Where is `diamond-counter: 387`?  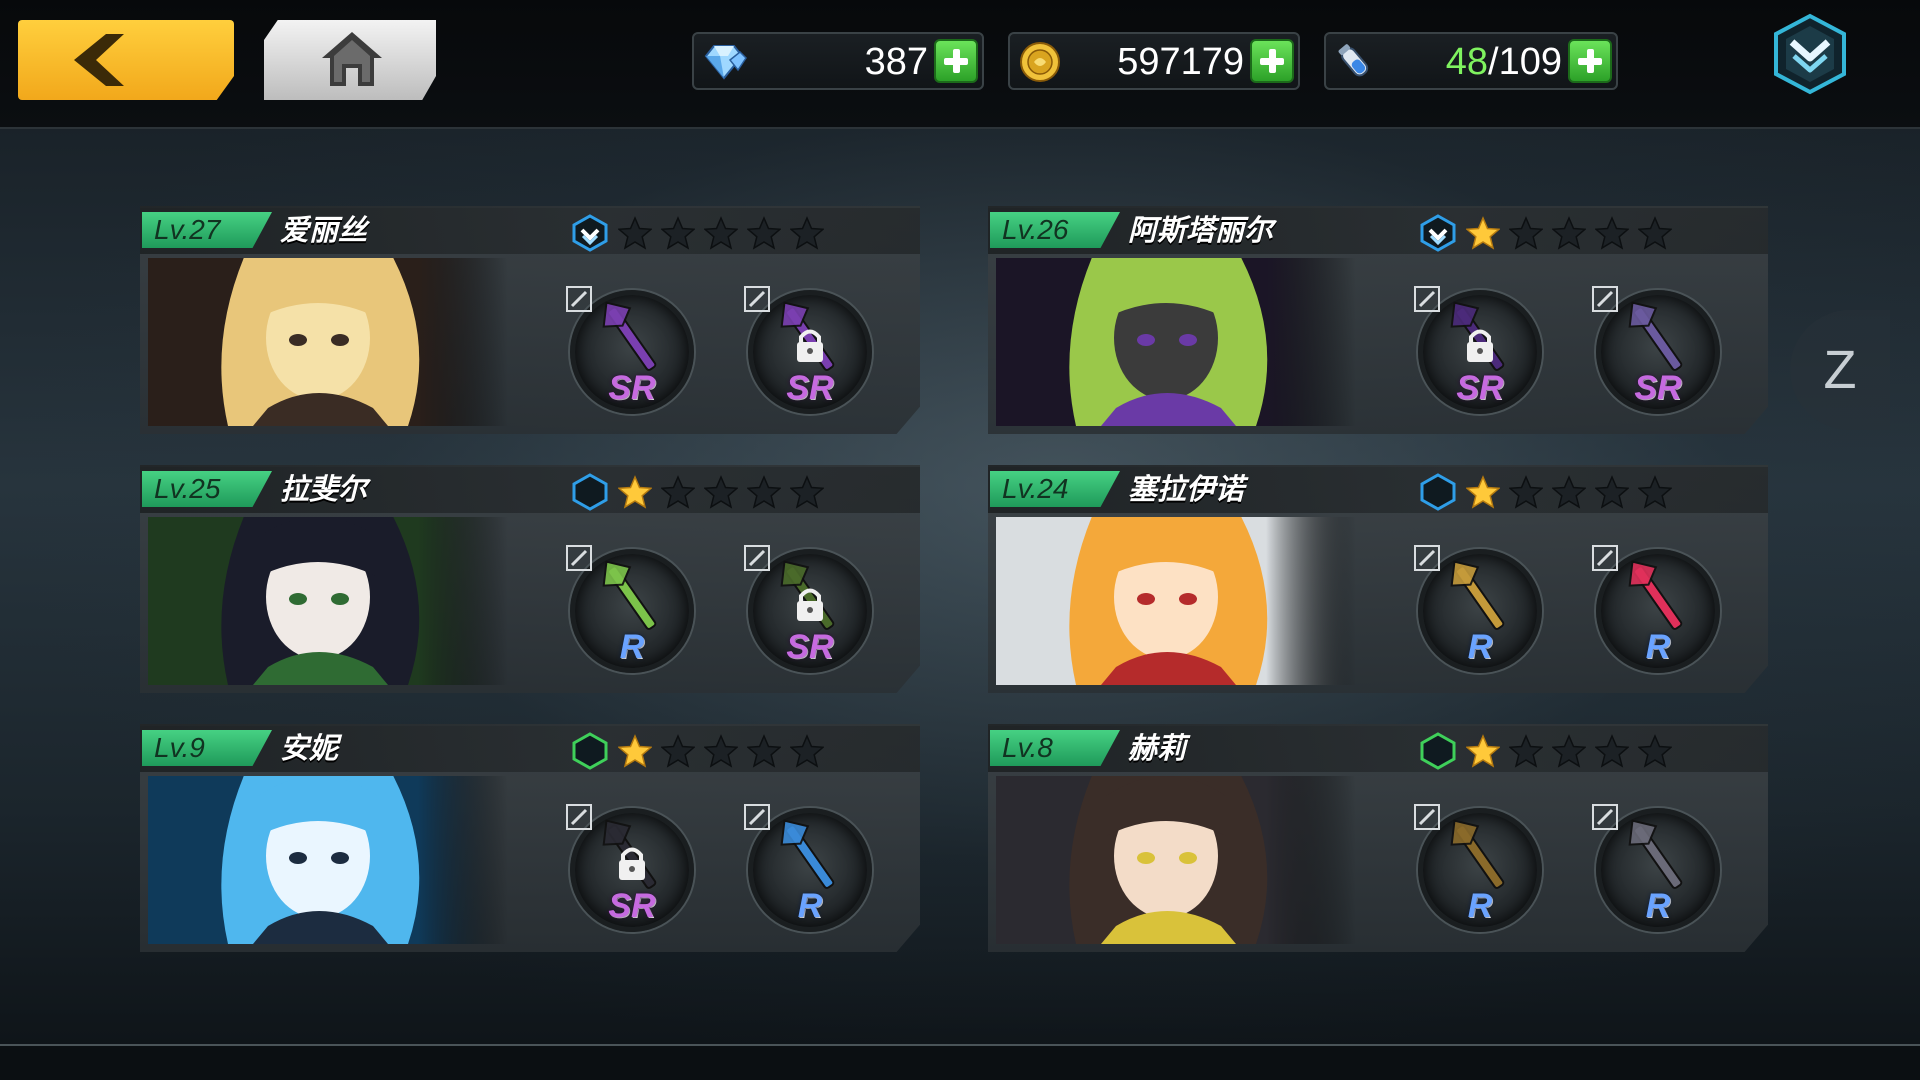
diamond-counter: 387 is located at coordinates (838, 61).